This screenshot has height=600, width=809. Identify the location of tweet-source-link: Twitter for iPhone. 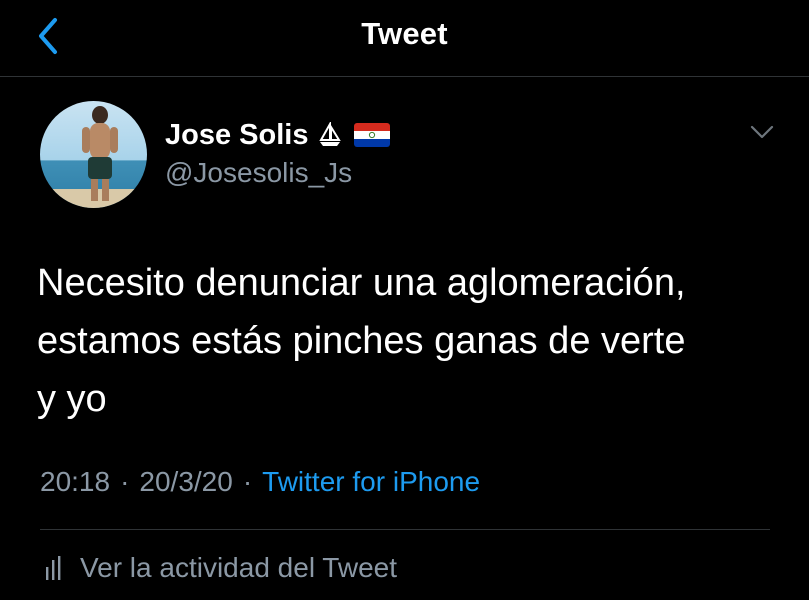
(371, 482).